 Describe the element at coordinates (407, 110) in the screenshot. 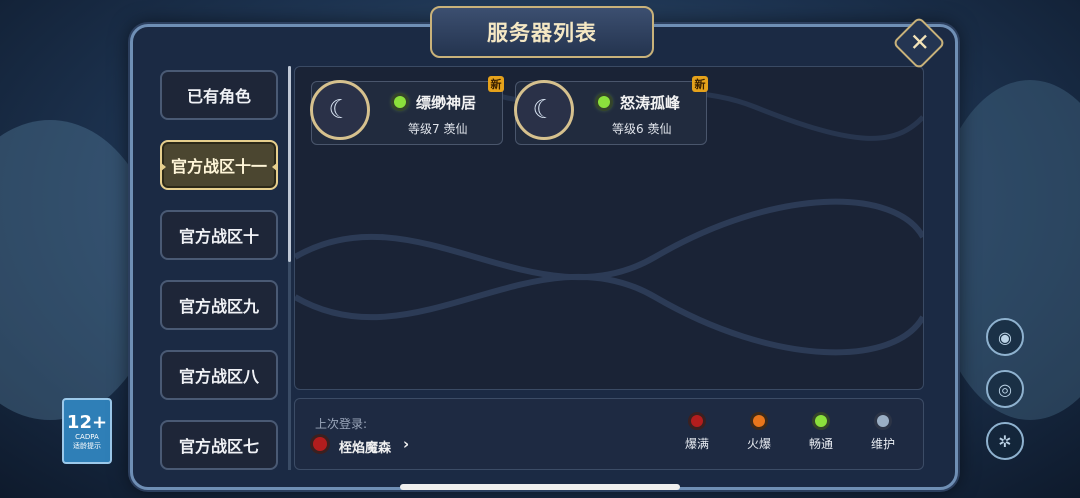

I see `server-card: ☾ 缥缈神居 等级7 羡仙 新` at that location.